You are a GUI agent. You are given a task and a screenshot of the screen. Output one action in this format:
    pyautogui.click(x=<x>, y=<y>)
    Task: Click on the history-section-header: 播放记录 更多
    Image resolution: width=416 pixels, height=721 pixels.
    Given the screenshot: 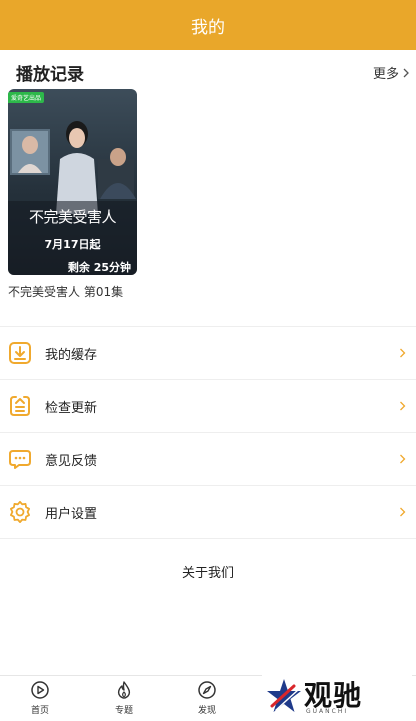 What is the action you would take?
    pyautogui.click(x=208, y=71)
    